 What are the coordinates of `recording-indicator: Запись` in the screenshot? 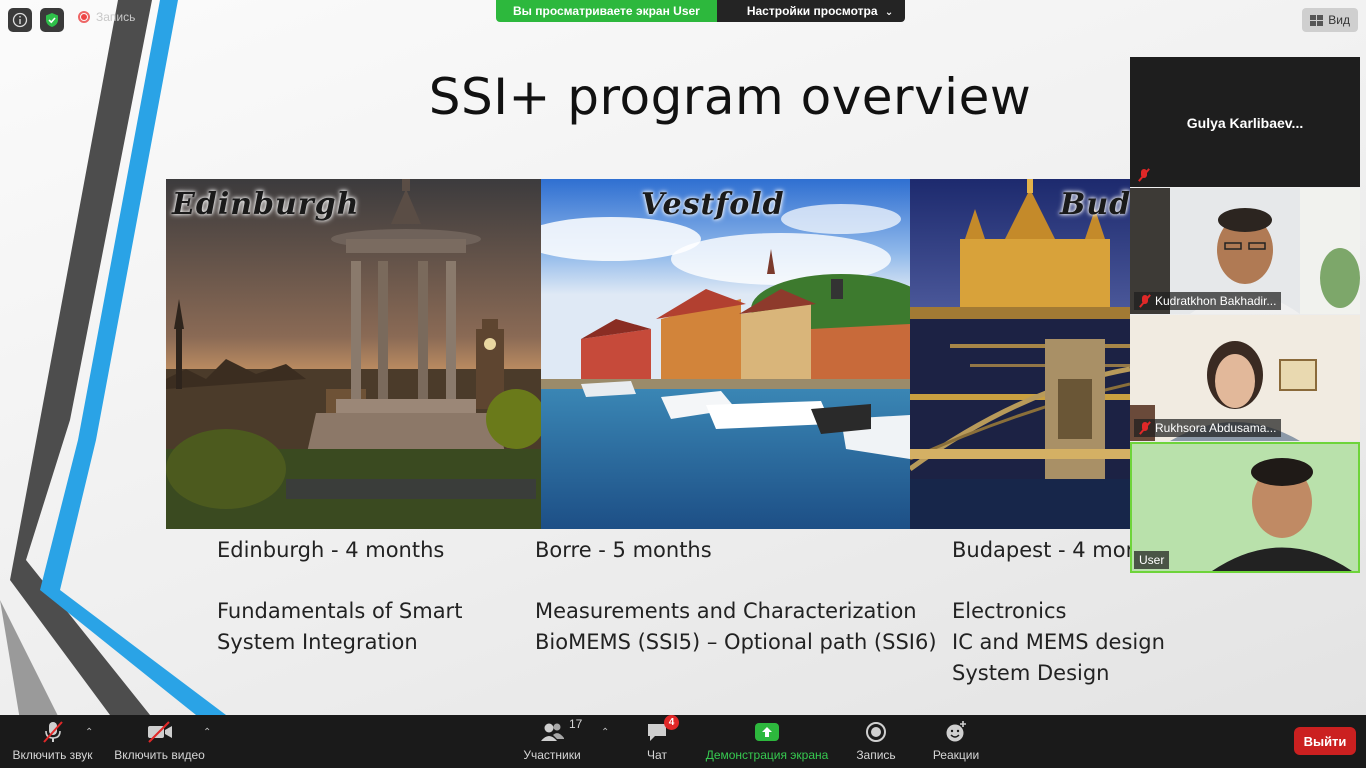 It's located at (106, 17).